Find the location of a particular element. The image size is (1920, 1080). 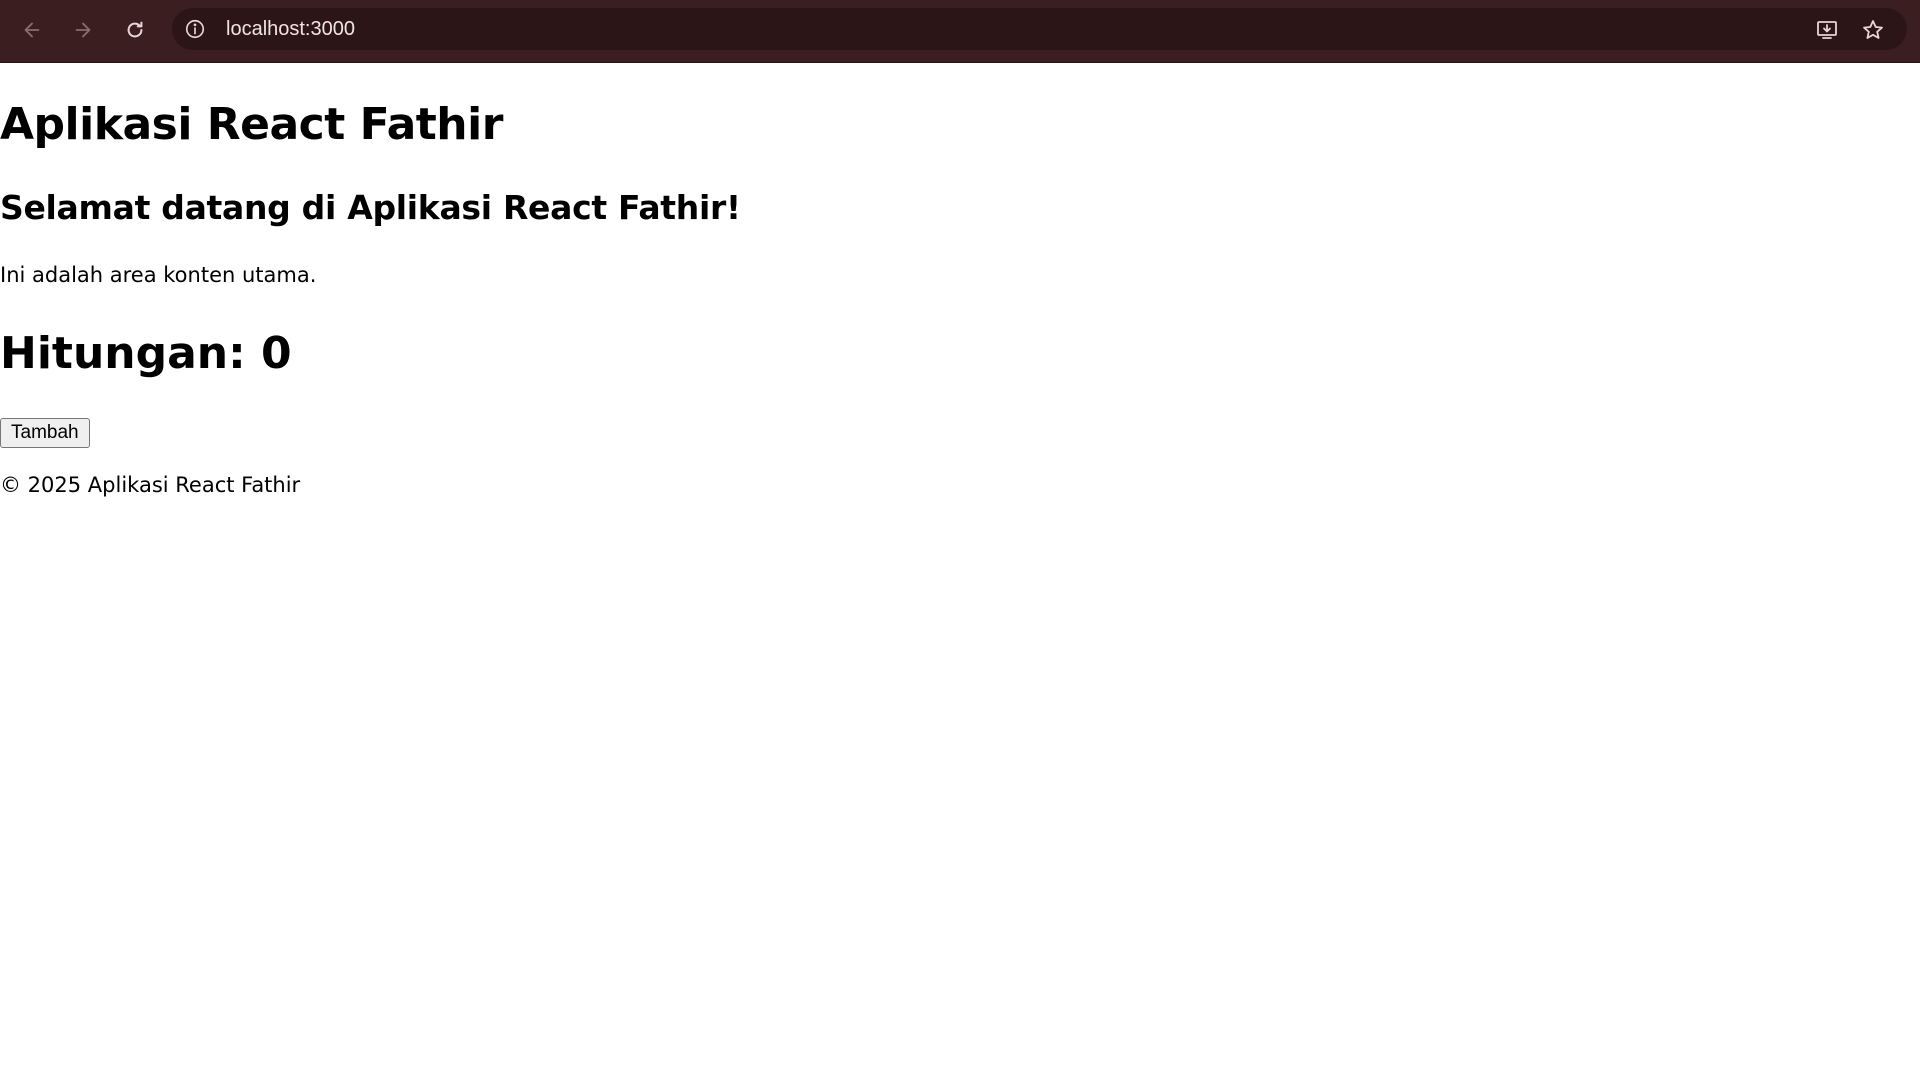

browser-toolbar: localhost:3000 is located at coordinates (960, 31).